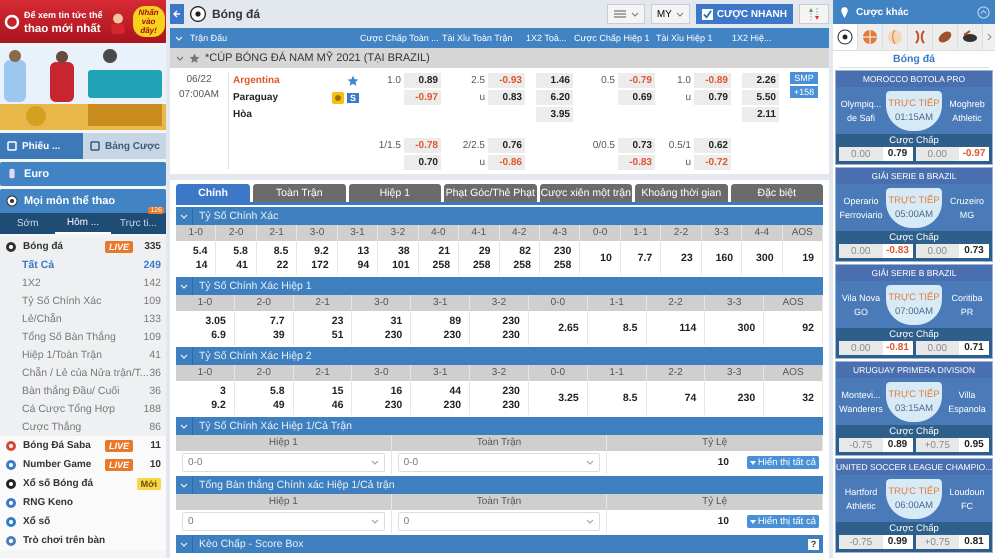 The image size is (995, 558). What do you see at coordinates (299, 193) in the screenshot?
I see `bet-tab: Toàn Trận` at bounding box center [299, 193].